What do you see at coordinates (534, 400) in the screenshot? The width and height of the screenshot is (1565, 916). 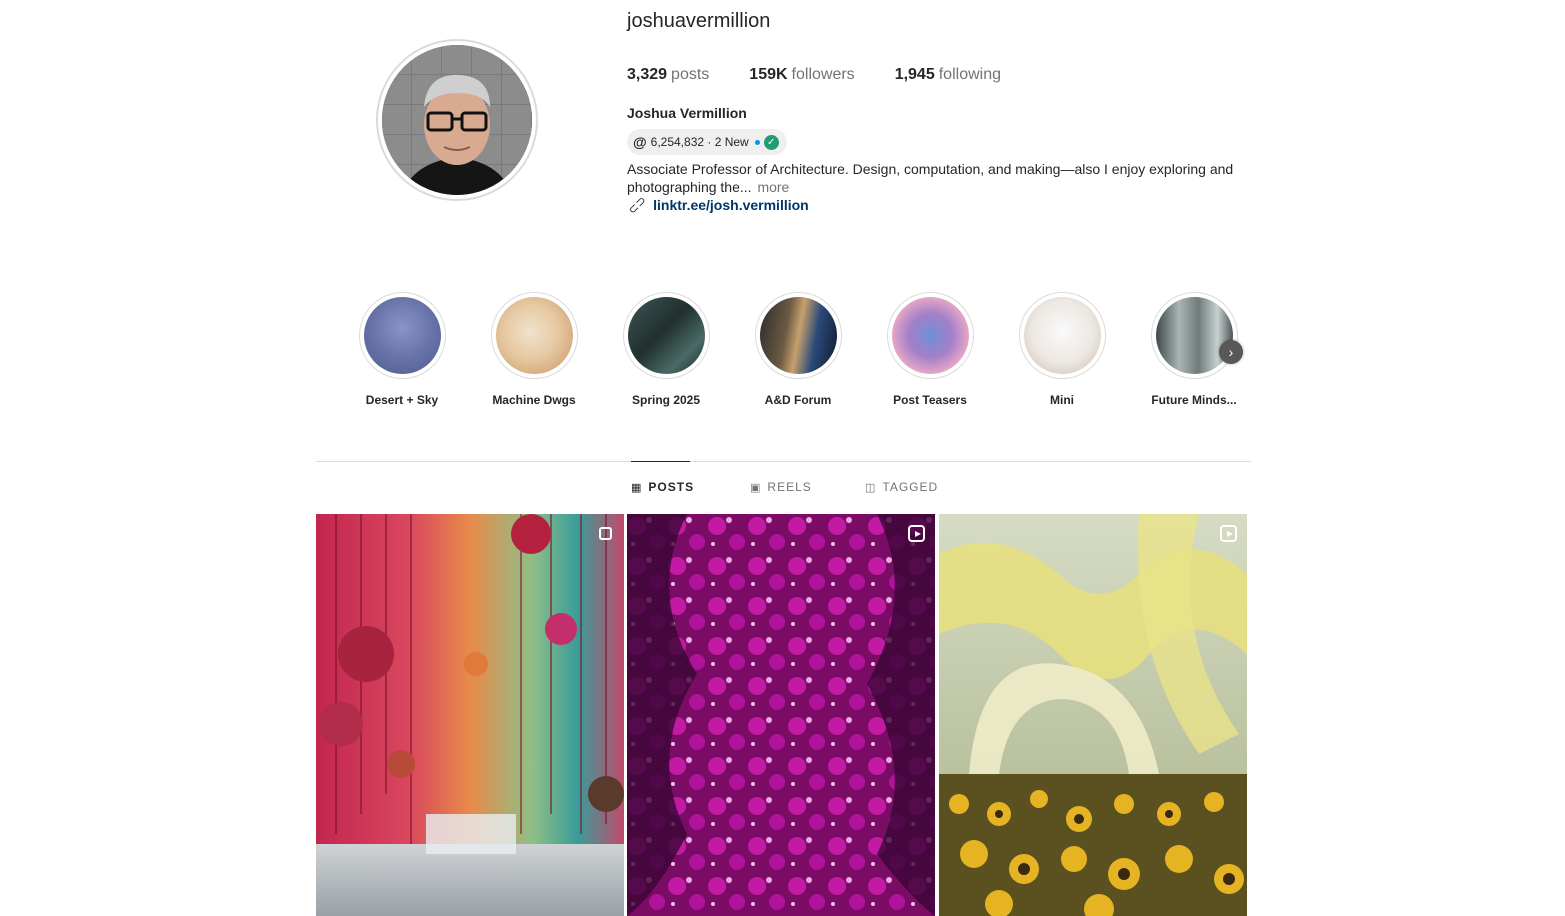 I see `highlight-label: Machine Dwgs` at bounding box center [534, 400].